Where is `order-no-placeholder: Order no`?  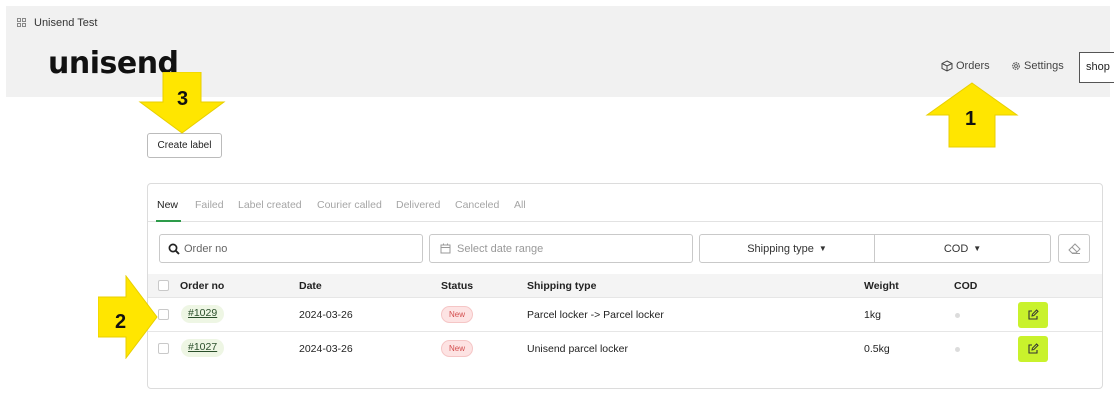
order-no-placeholder: Order no is located at coordinates (206, 248).